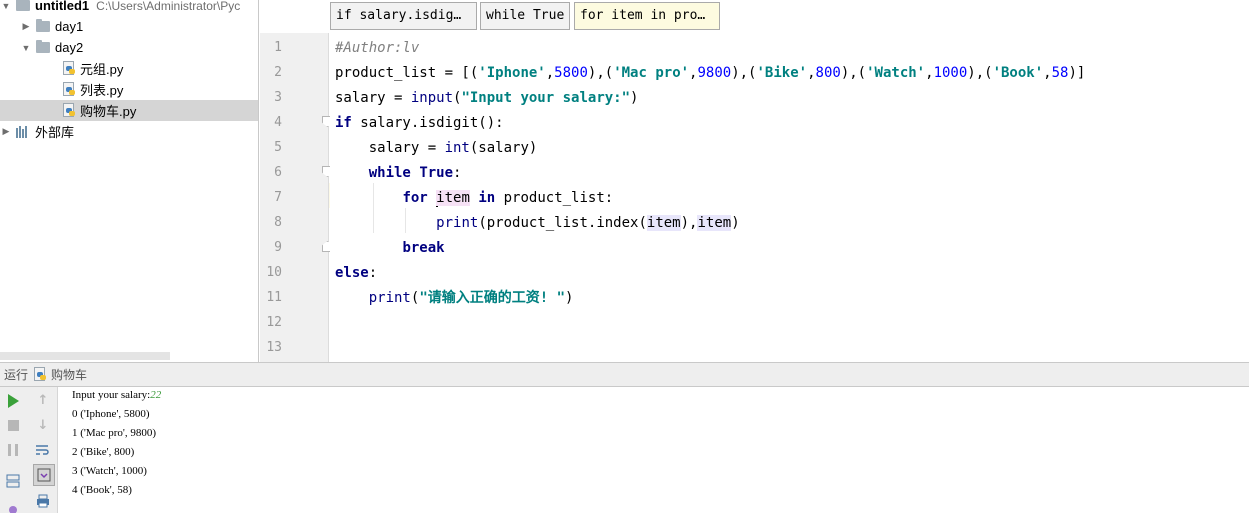 Image resolution: width=1249 pixels, height=513 pixels. What do you see at coordinates (278, 72) in the screenshot?
I see `line-number: 2` at bounding box center [278, 72].